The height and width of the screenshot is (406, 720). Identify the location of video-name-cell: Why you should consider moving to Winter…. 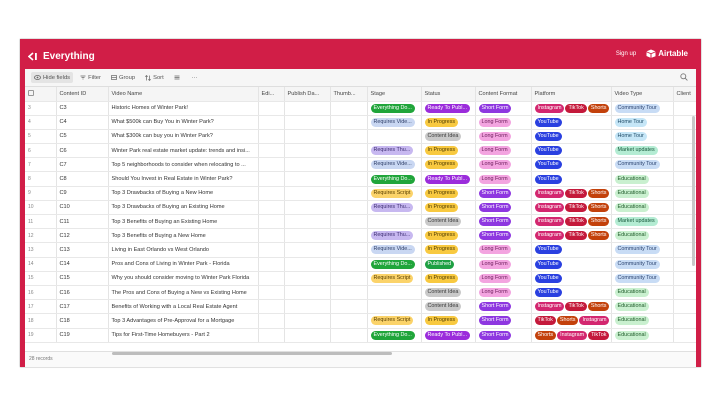
(183, 278).